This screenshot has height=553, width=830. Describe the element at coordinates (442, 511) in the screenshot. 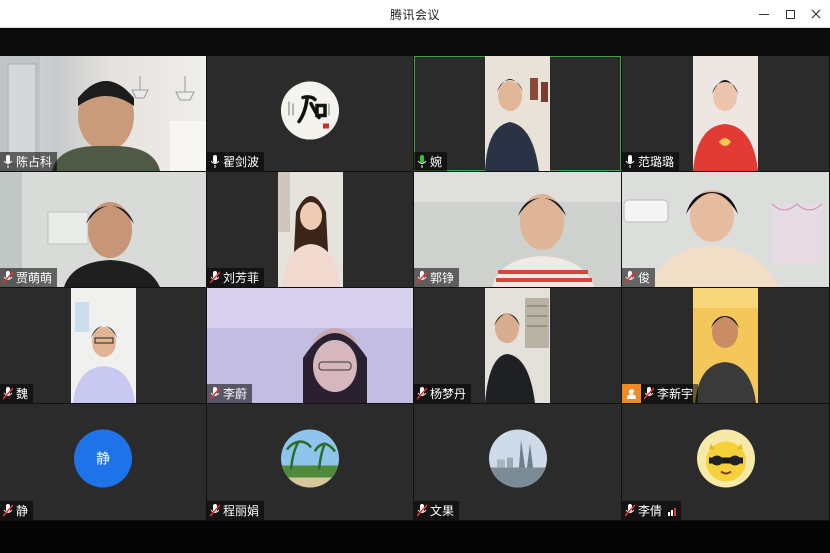

I see `participant-name: 文果` at that location.